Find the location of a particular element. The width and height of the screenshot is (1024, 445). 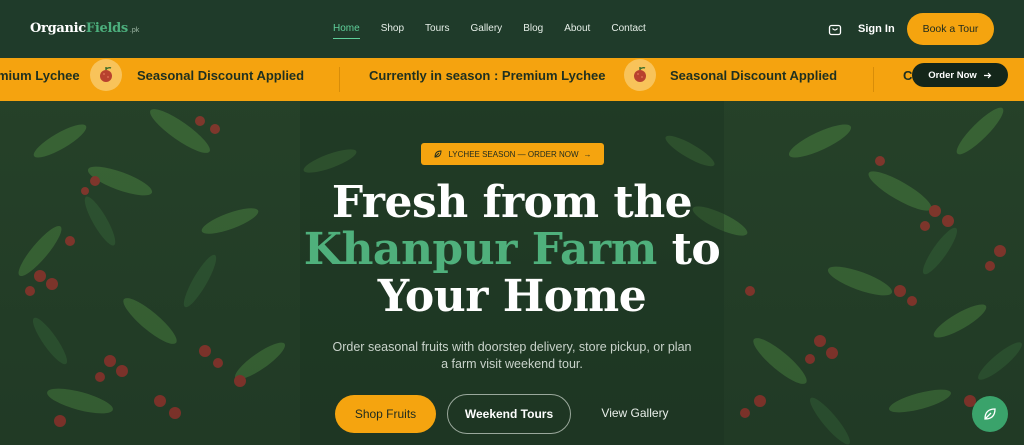

nav-blog: Blog is located at coordinates (533, 28).